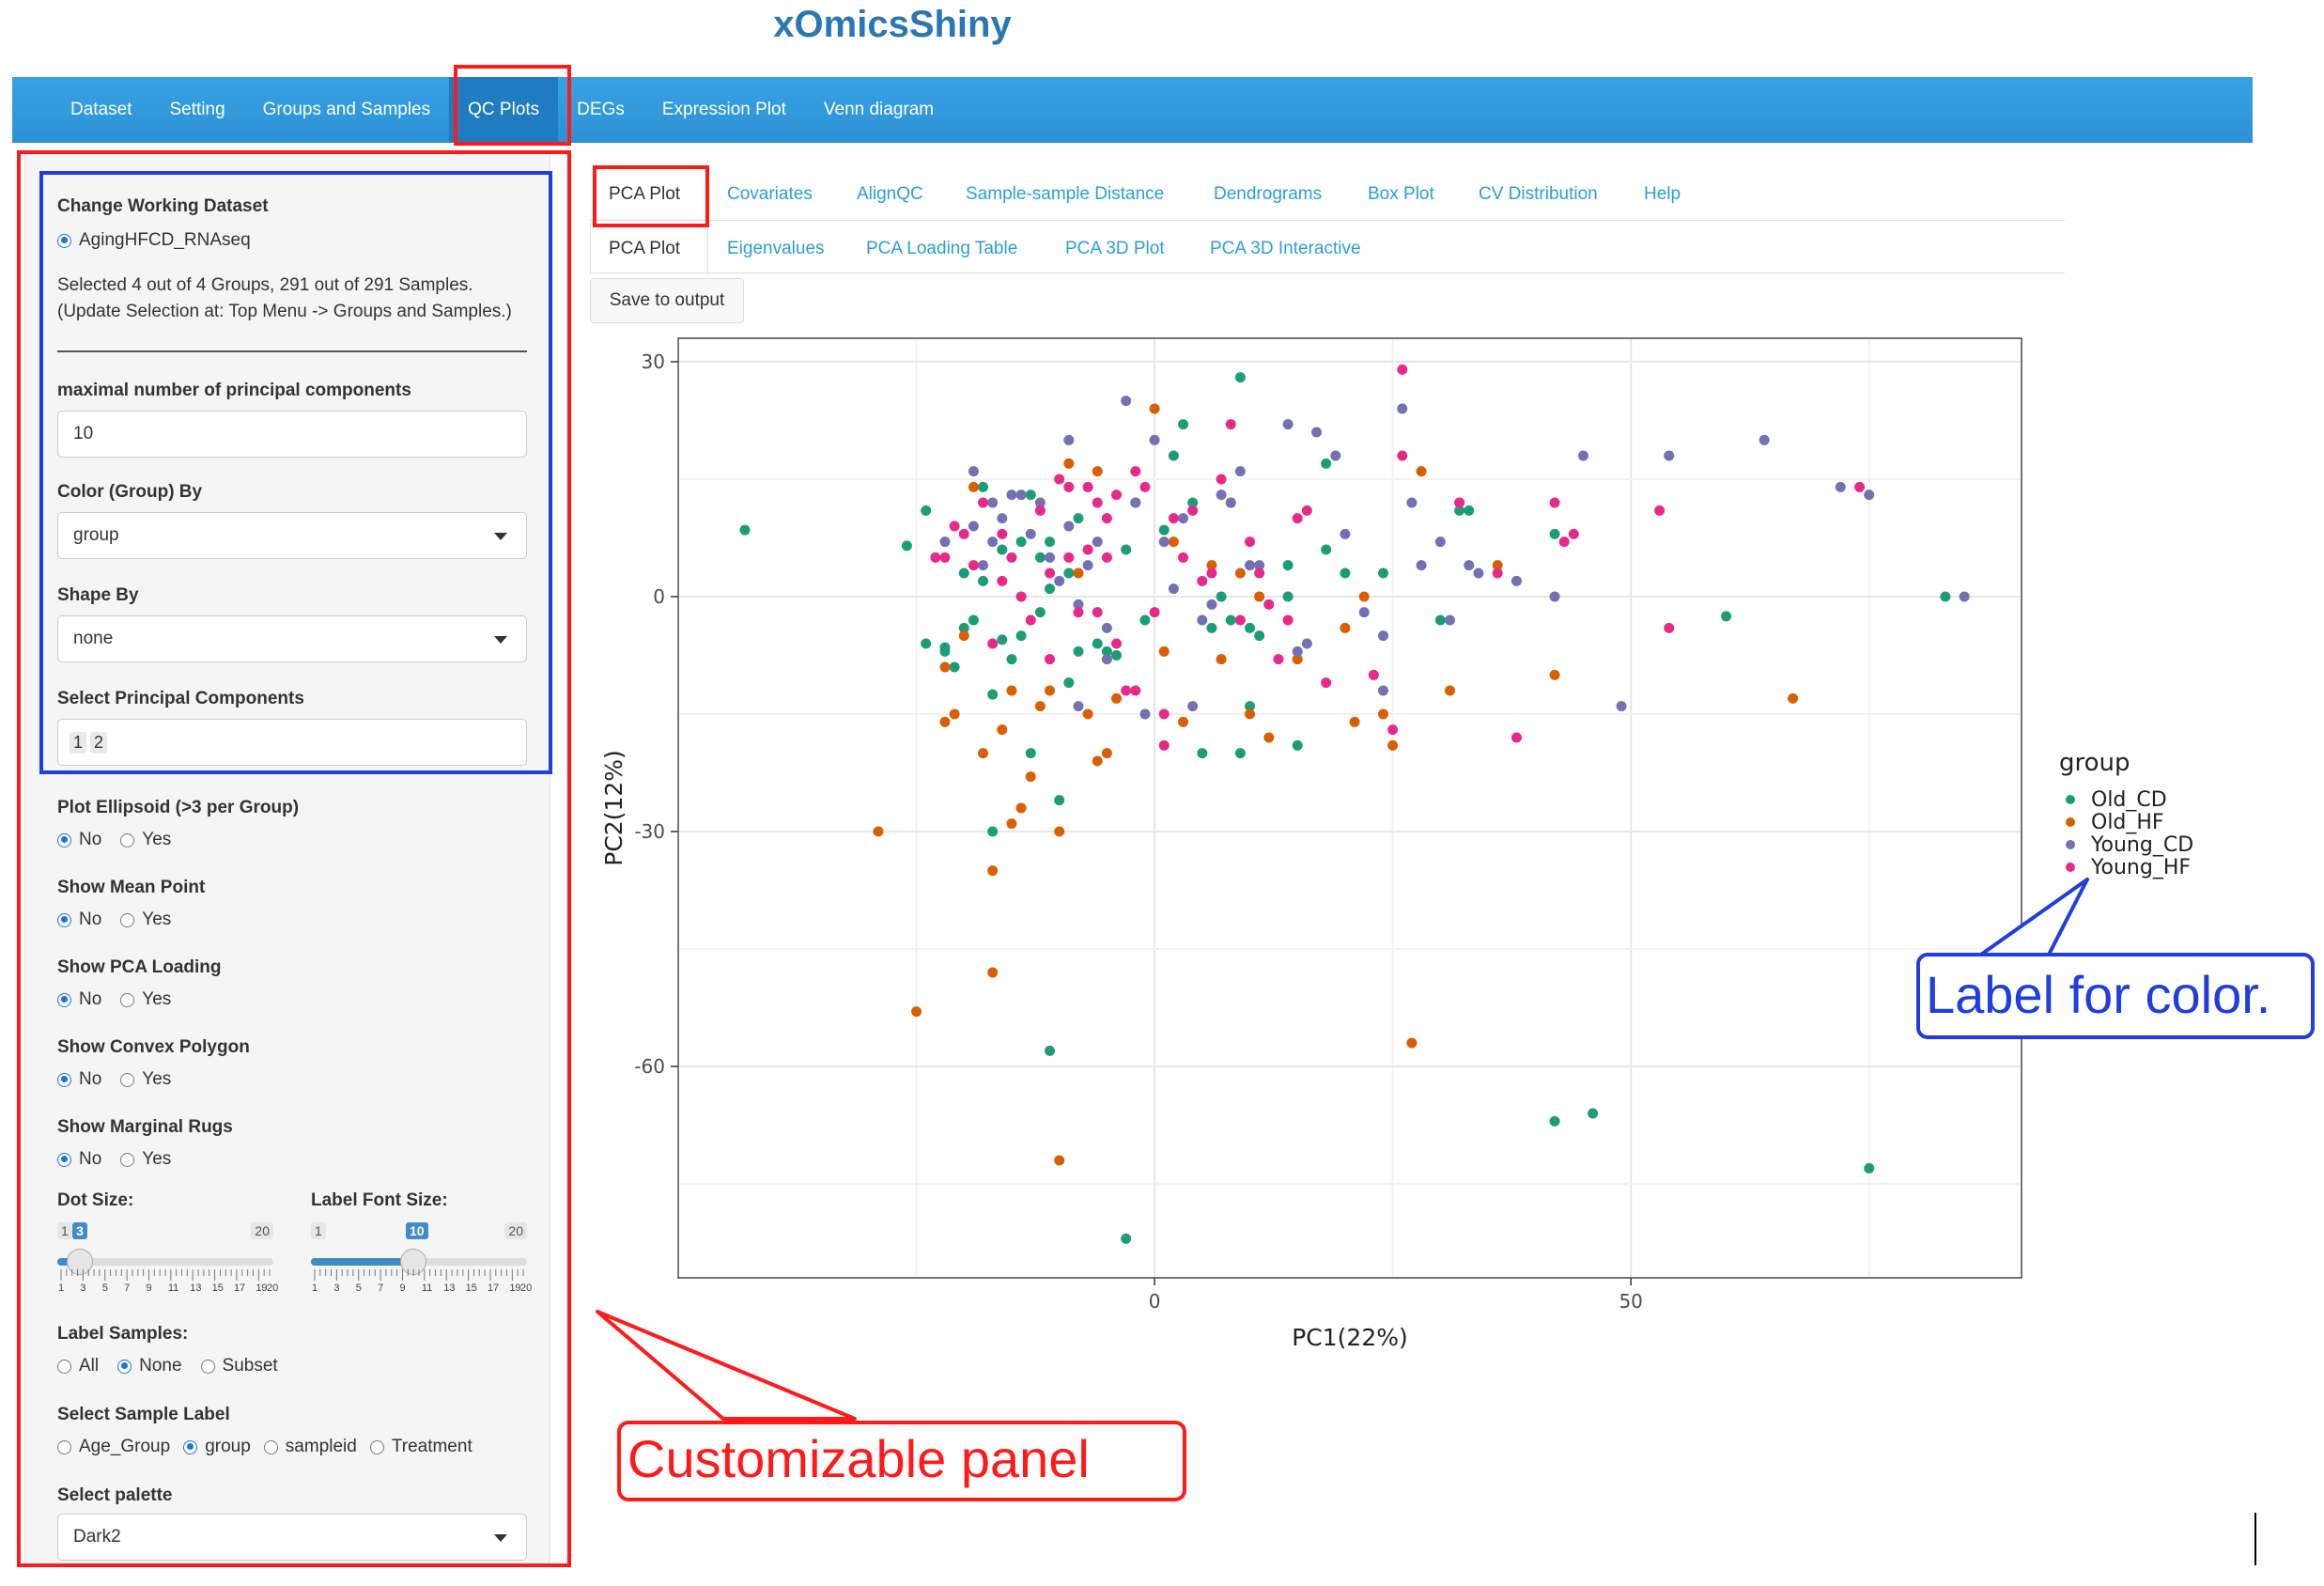 The image size is (2324, 1586). What do you see at coordinates (1065, 194) in the screenshot?
I see `tab-sample-sample-distance: Sample-sample Distance` at bounding box center [1065, 194].